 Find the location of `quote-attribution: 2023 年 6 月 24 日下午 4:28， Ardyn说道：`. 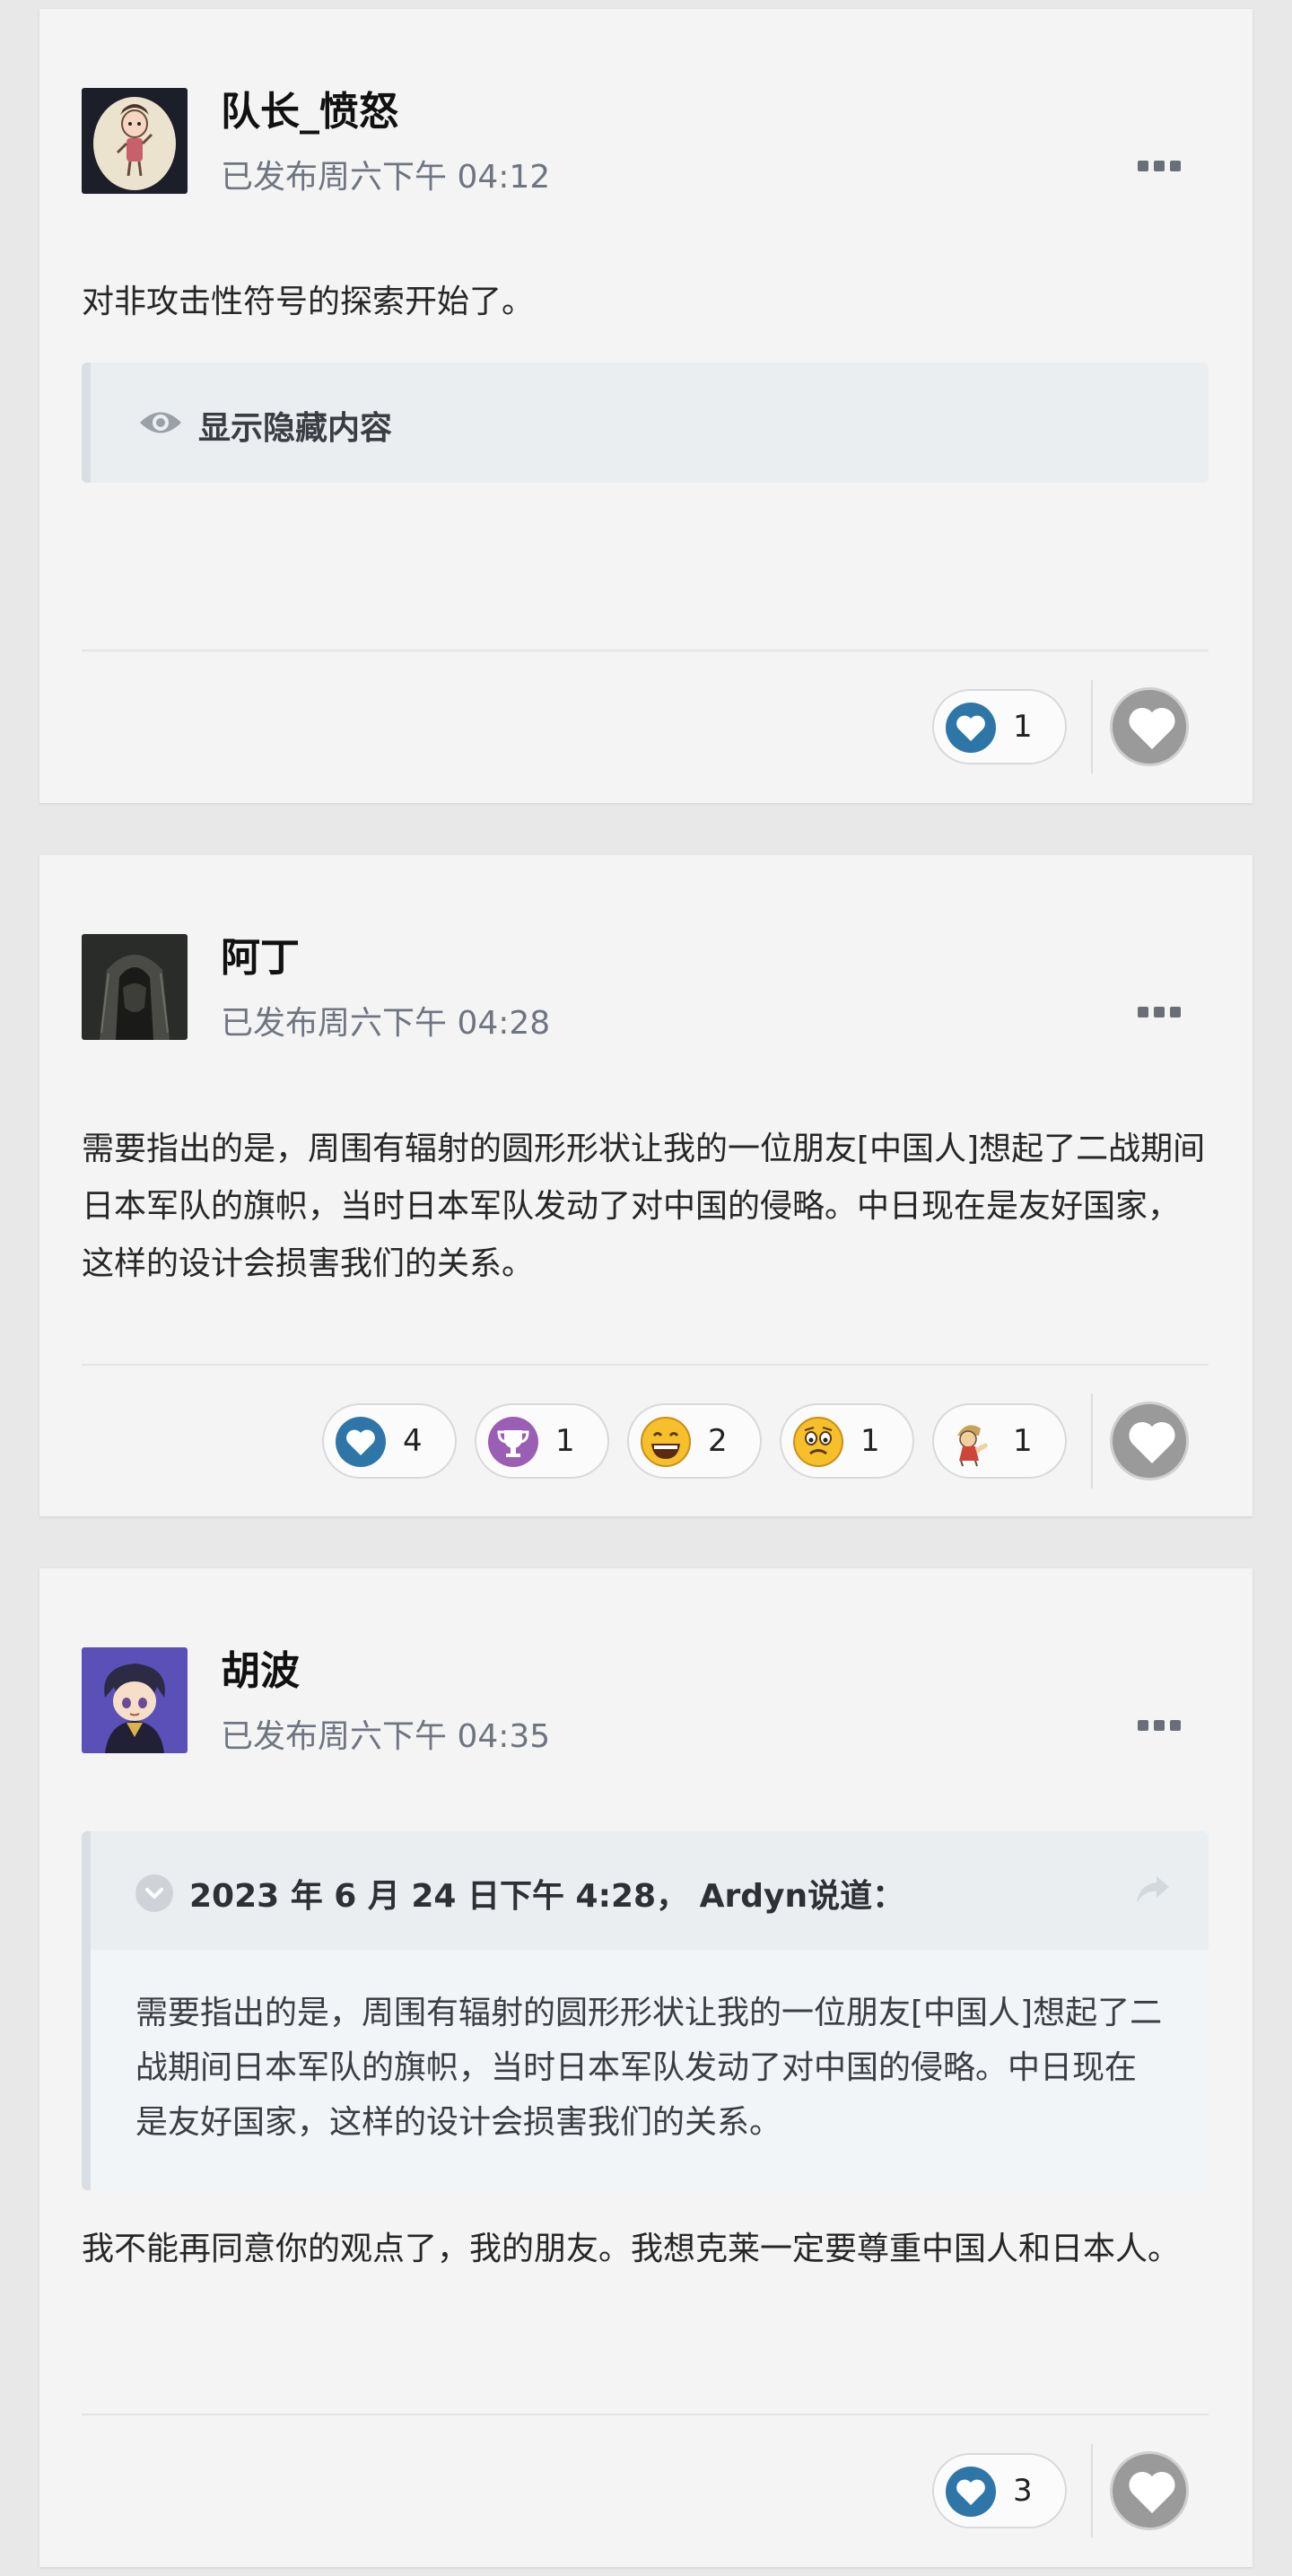

quote-attribution: 2023 年 6 月 24 日下午 4:28， Ardyn说道： is located at coordinates (547, 1896).